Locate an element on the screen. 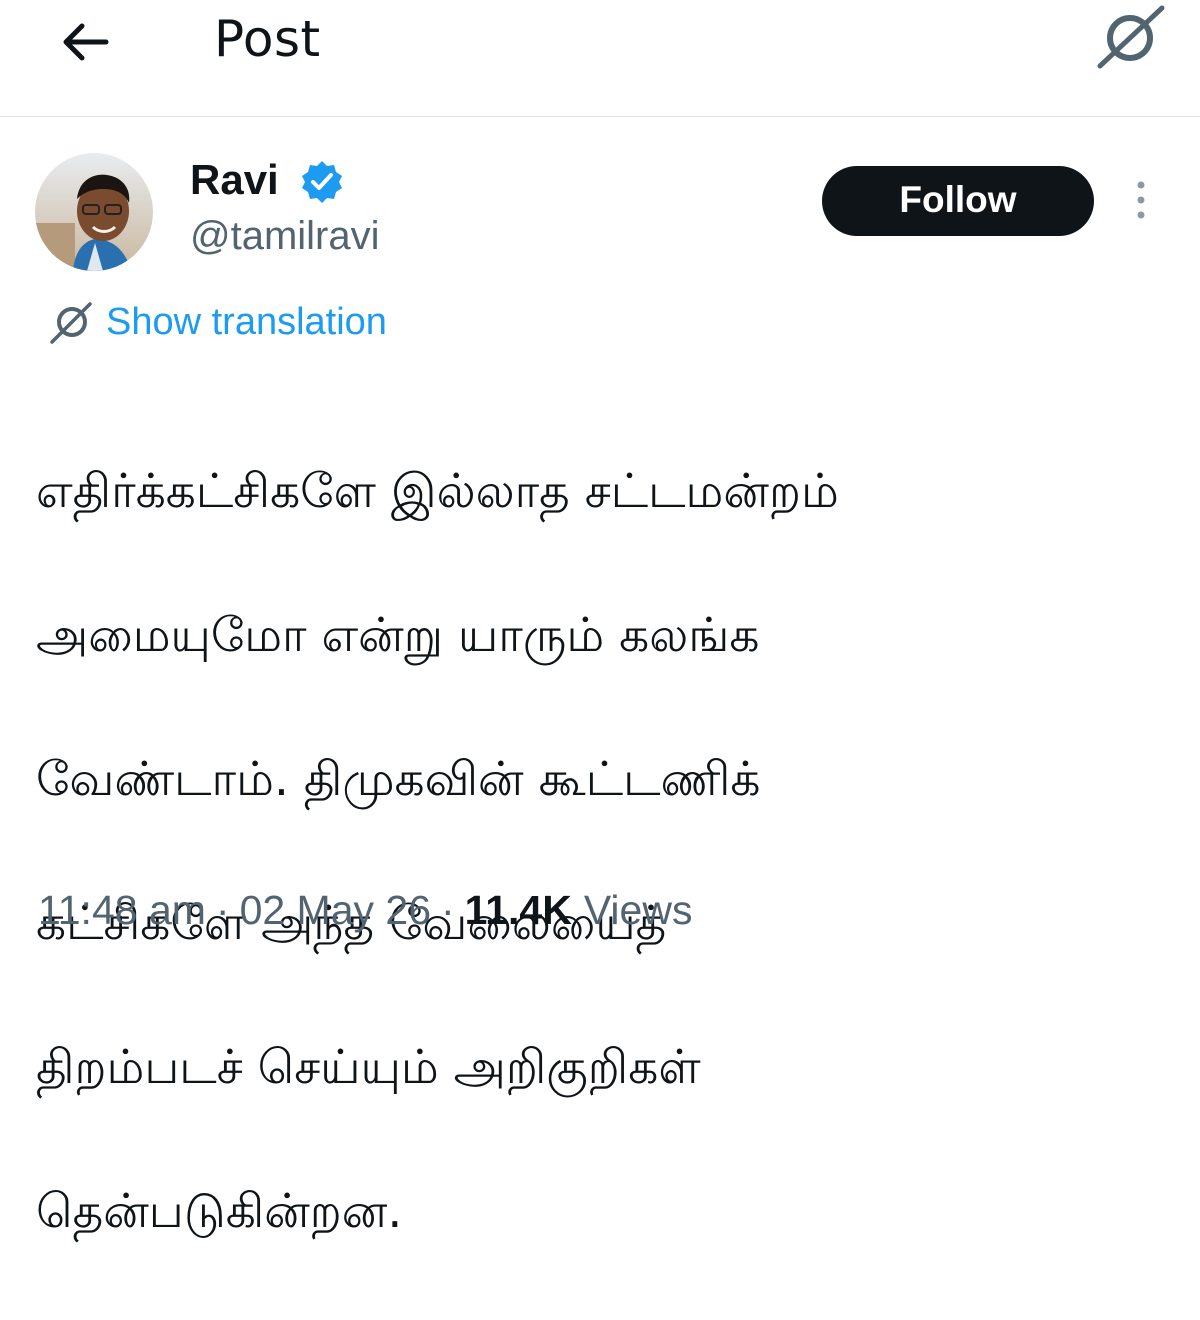  more-vertical-icon is located at coordinates (1141, 200).